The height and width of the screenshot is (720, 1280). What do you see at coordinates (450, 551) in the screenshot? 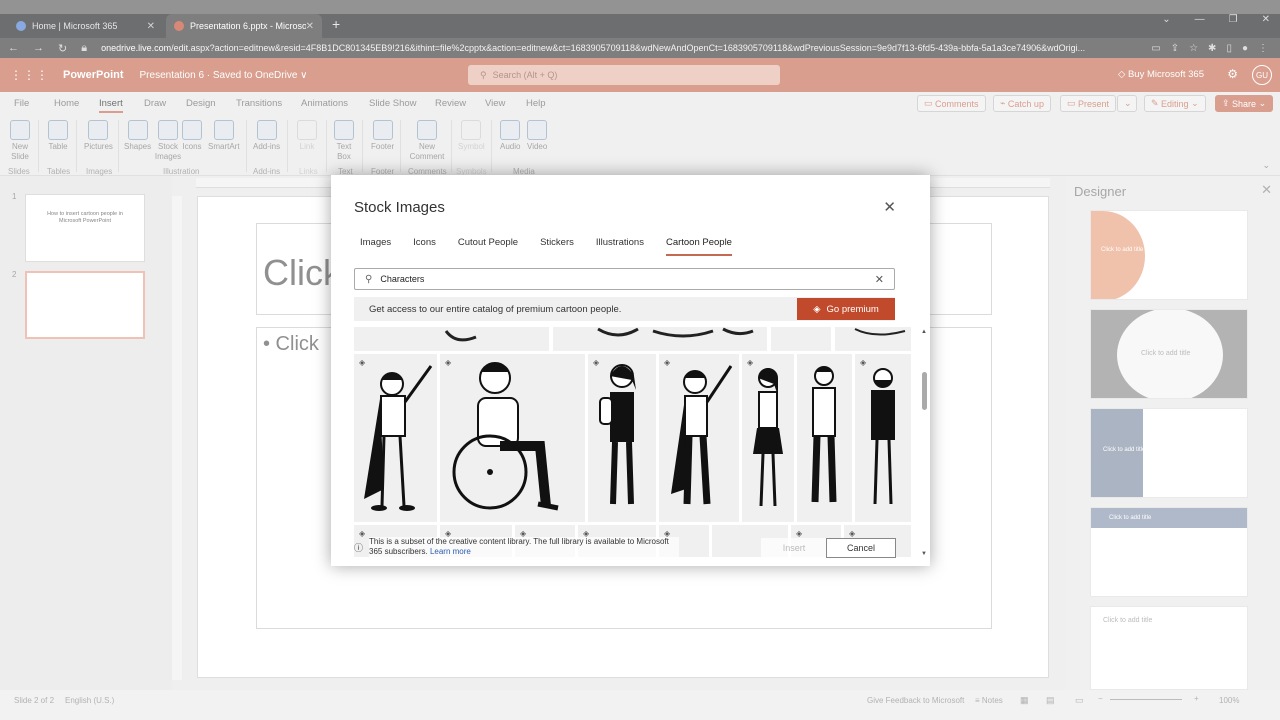
I see `learn-more-link: Learn more` at bounding box center [450, 551].